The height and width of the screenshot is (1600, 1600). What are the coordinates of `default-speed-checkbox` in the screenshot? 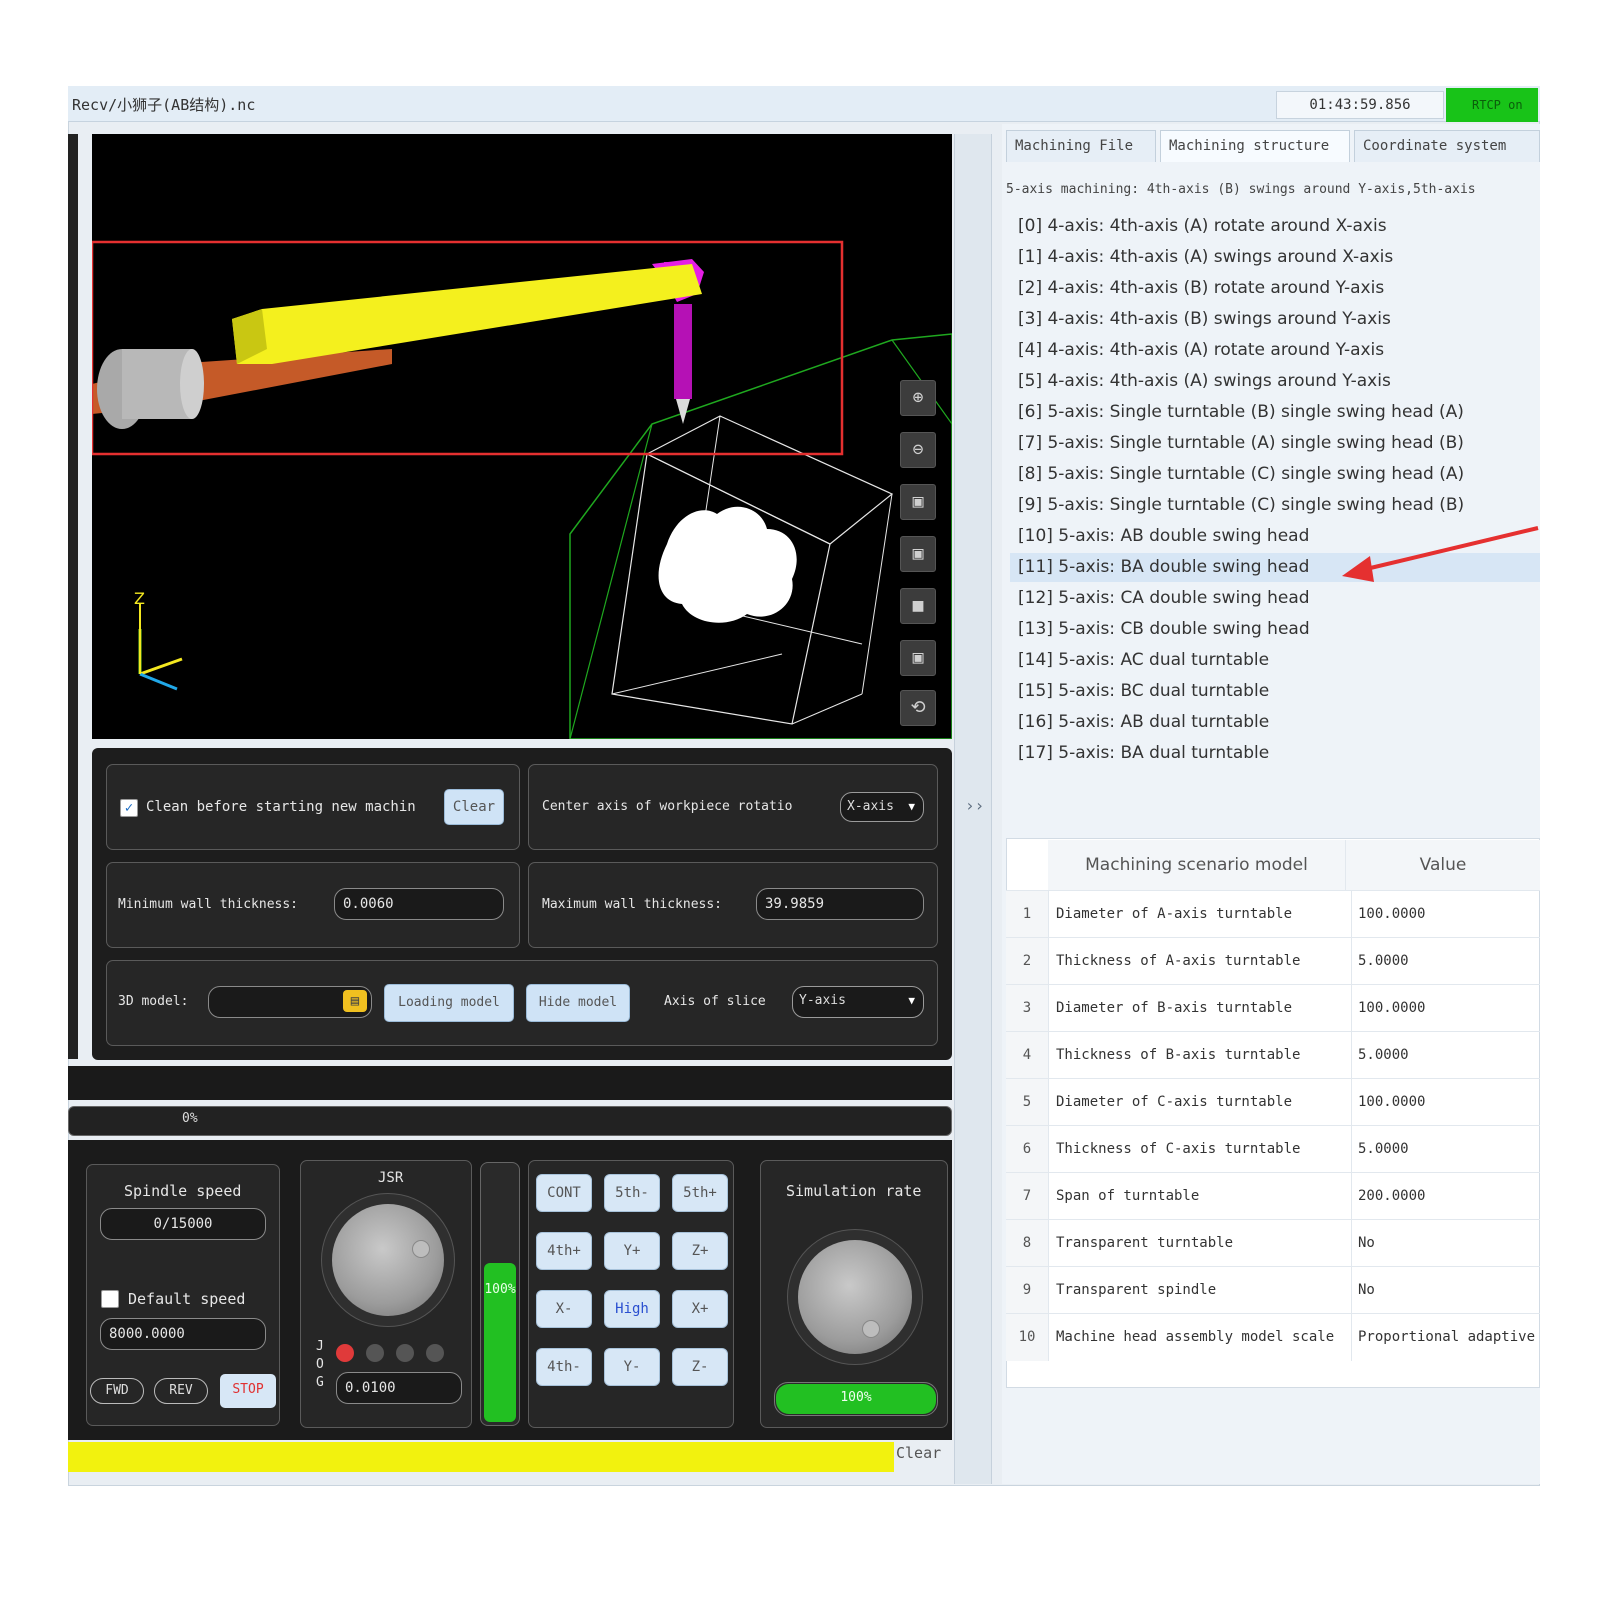 It's located at (110, 1299).